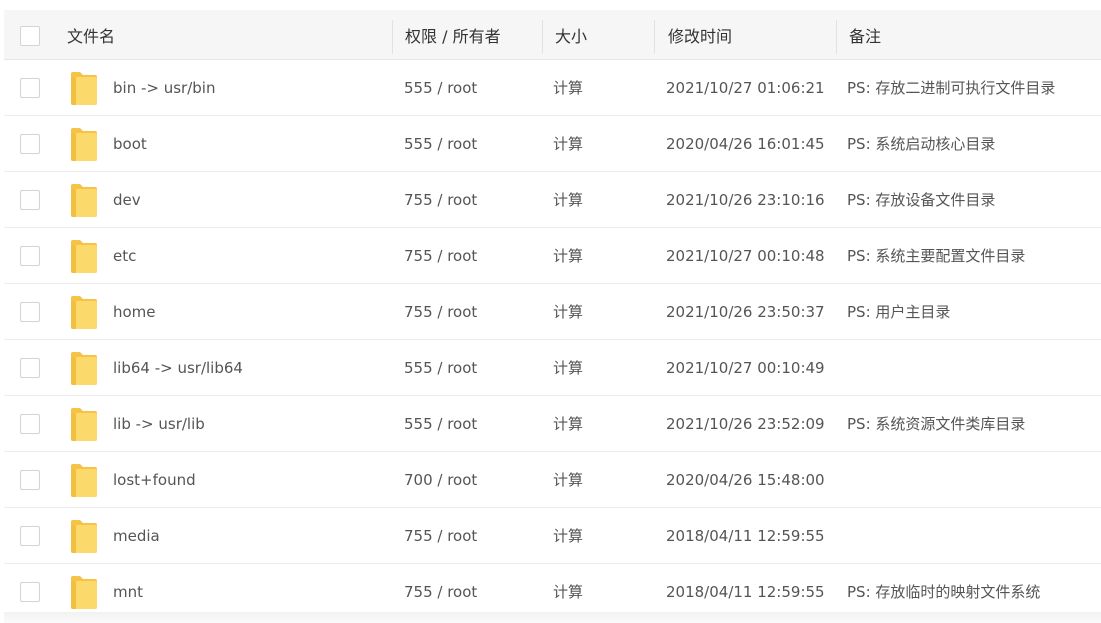 The height and width of the screenshot is (623, 1101). Describe the element at coordinates (127, 200) in the screenshot. I see `file-name: dev` at that location.